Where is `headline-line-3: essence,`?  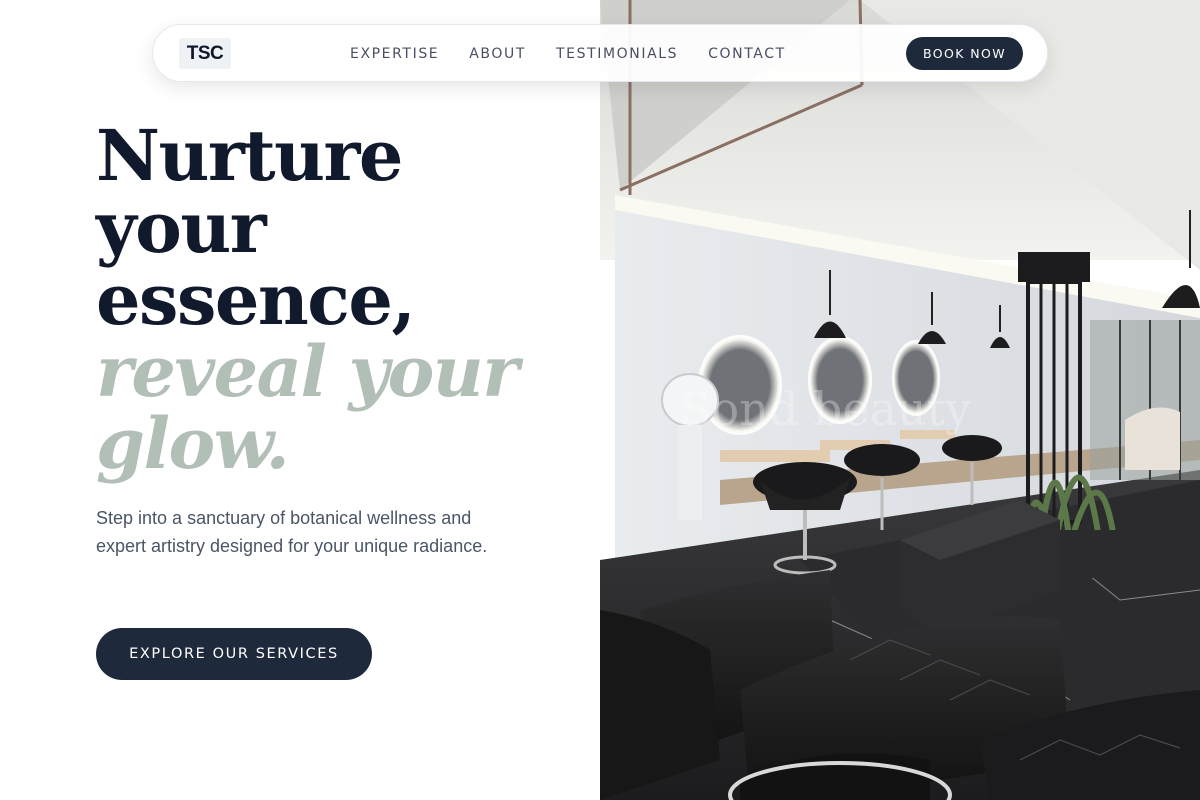 headline-line-3: essence, is located at coordinates (256, 299).